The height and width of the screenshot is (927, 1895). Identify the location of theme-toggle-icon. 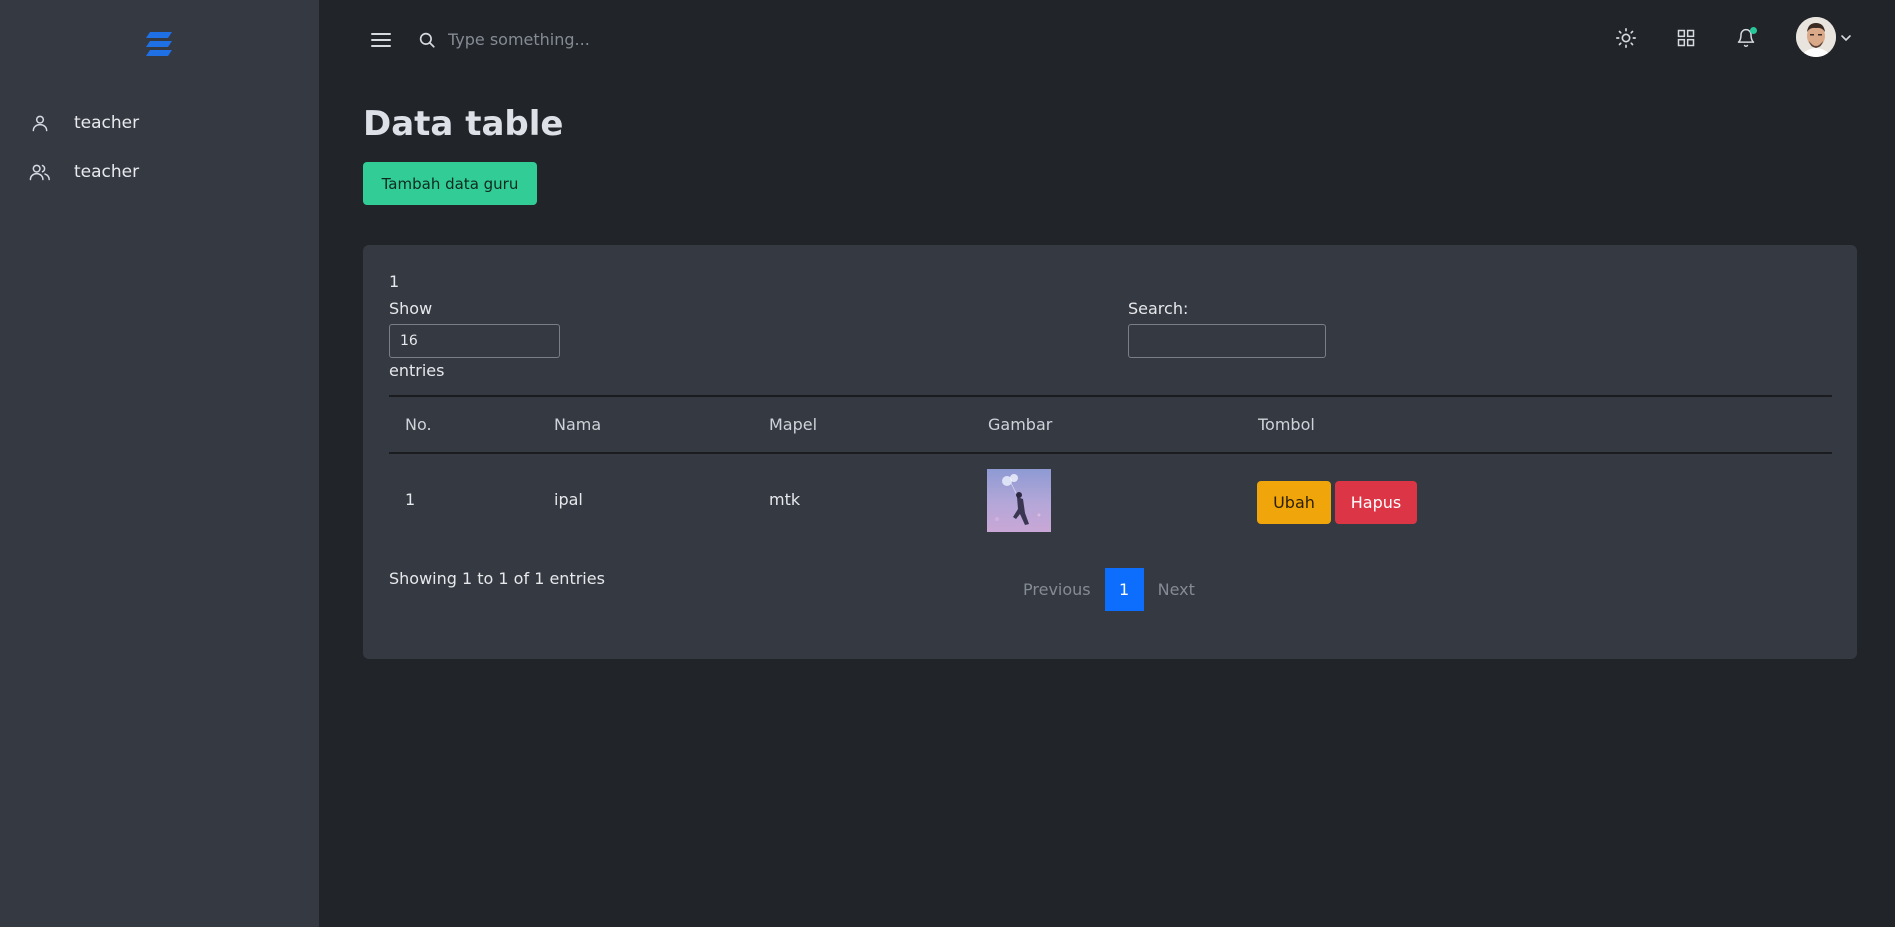
(1626, 38).